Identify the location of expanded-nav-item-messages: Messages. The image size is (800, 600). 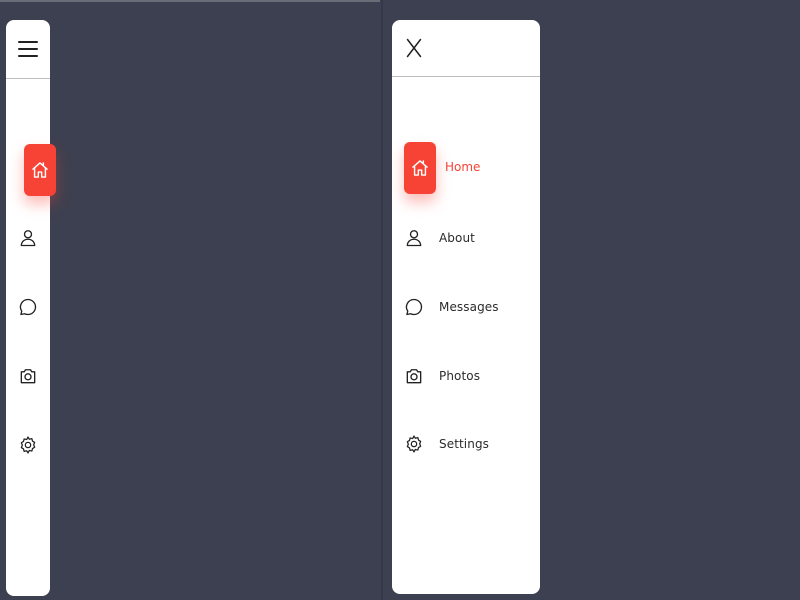
(466, 307).